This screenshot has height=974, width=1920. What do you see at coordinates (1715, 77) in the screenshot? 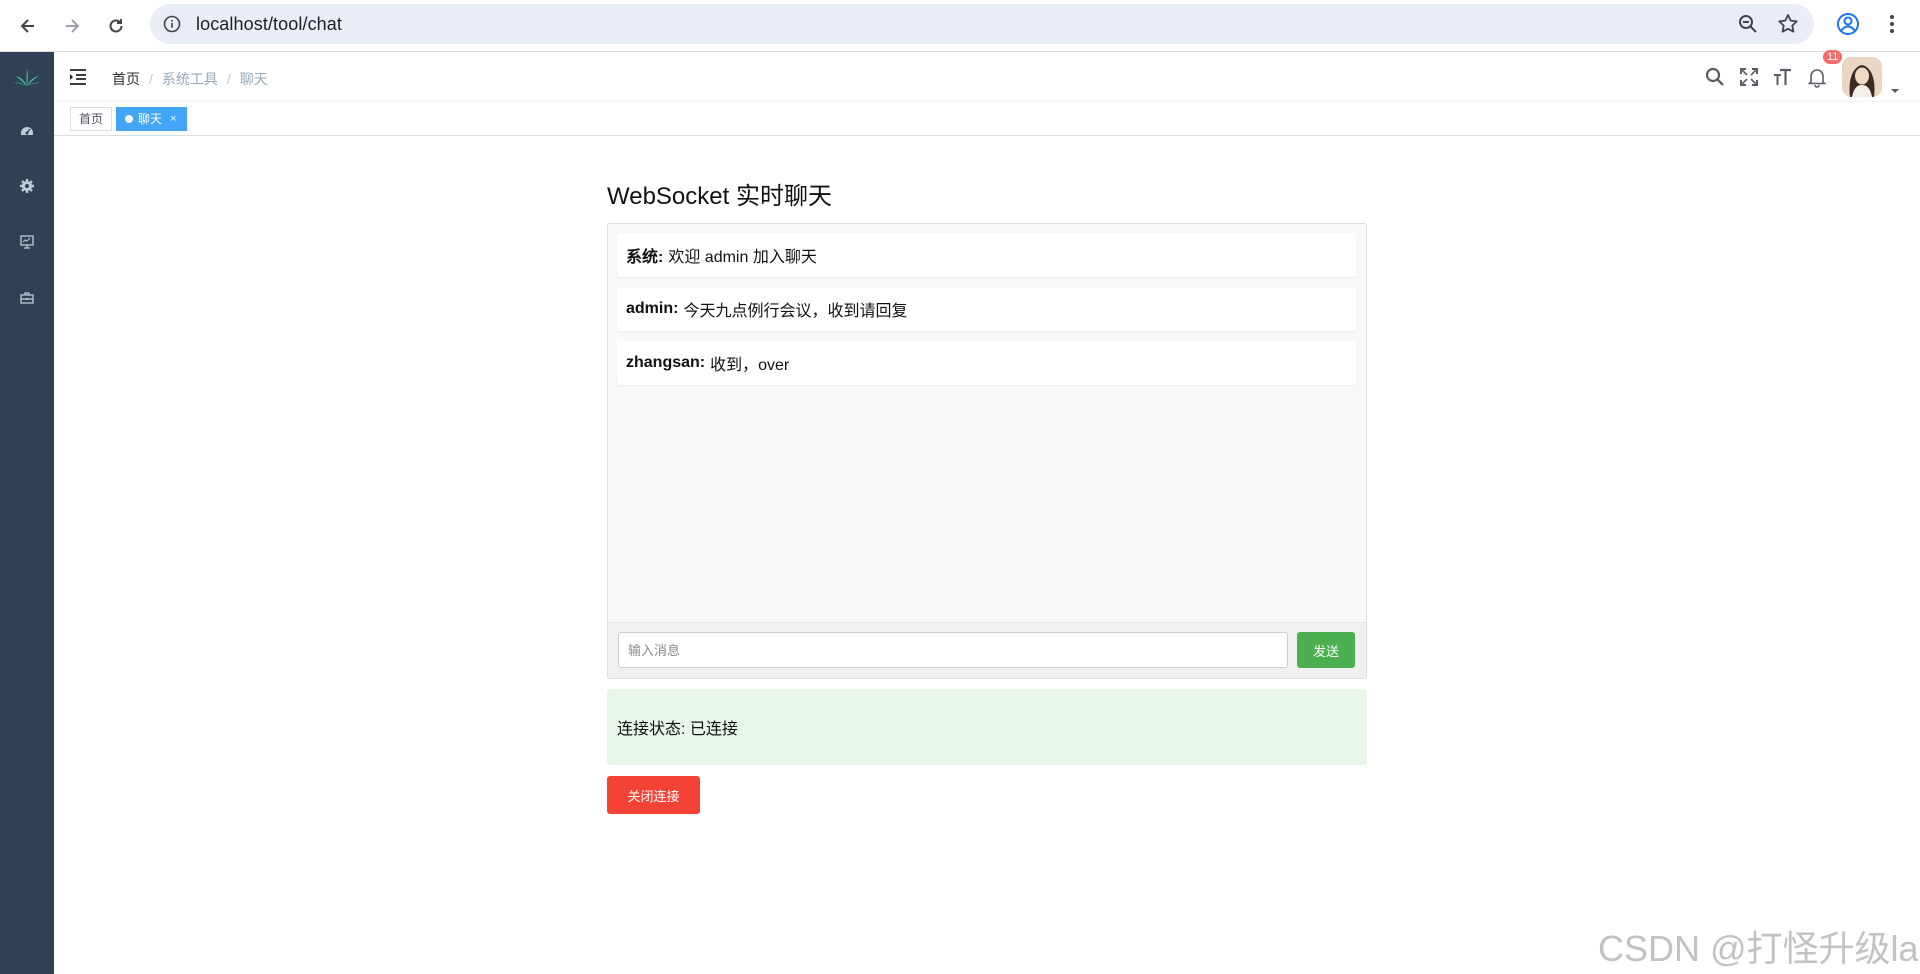
I see `search-icon` at bounding box center [1715, 77].